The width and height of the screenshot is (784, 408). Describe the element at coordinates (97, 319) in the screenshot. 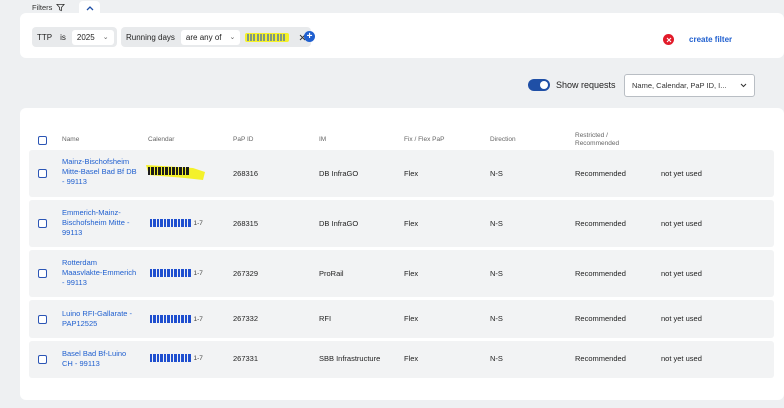

I see `row-name-link: Luino RFI-Gallarate - PAP12525` at that location.